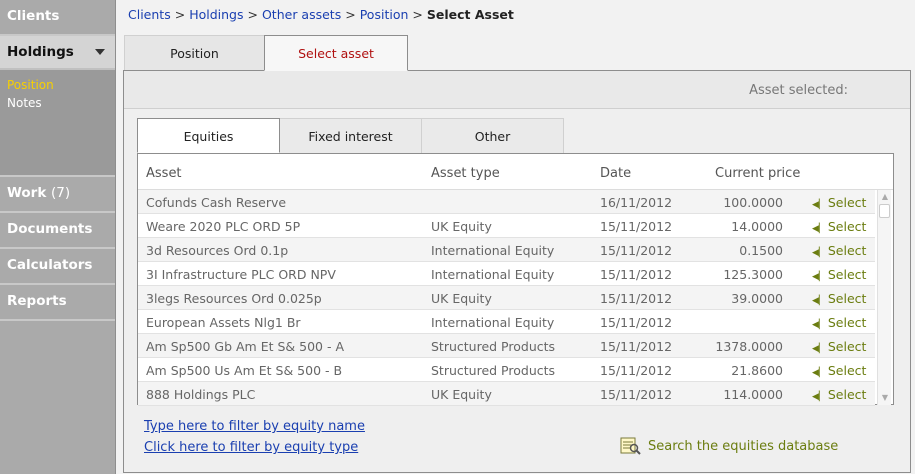 The image size is (915, 474). What do you see at coordinates (50, 229) in the screenshot?
I see `nav-documents-label: Documents` at bounding box center [50, 229].